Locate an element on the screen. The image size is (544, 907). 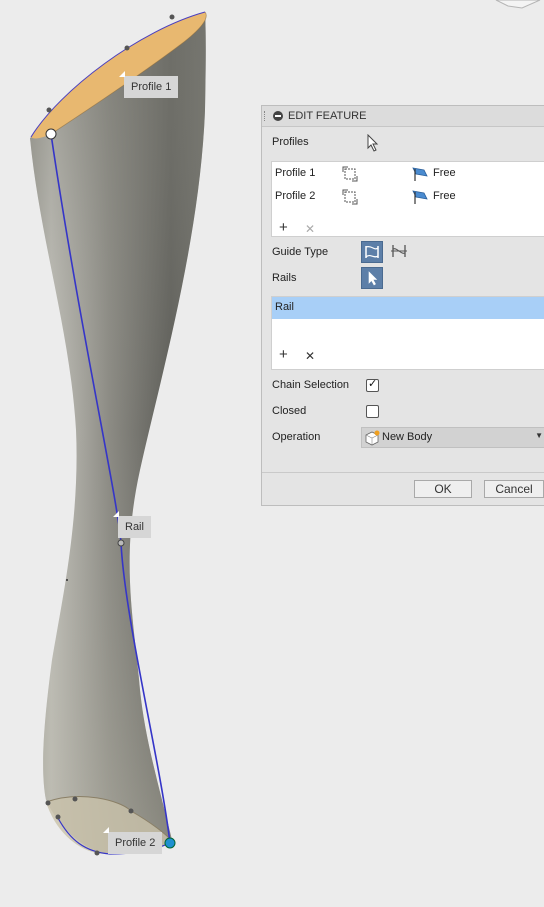
dialog-title-bar: EDIT FEATURE is located at coordinates (403, 116).